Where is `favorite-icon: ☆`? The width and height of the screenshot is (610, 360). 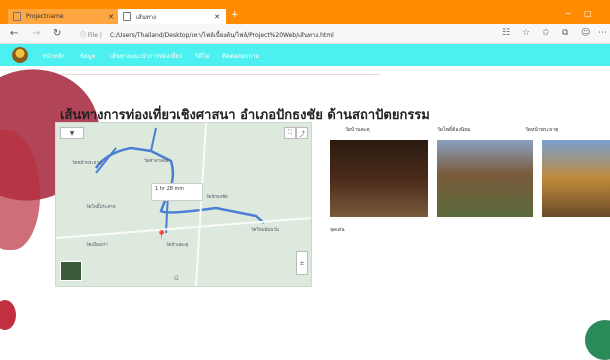
favorite-icon: ☆ is located at coordinates (526, 33).